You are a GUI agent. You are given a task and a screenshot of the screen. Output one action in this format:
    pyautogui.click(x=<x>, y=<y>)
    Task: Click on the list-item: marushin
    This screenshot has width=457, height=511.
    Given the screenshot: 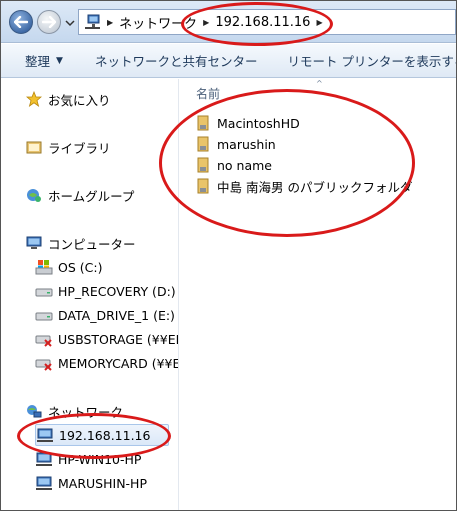 What is the action you would take?
    pyautogui.click(x=236, y=144)
    